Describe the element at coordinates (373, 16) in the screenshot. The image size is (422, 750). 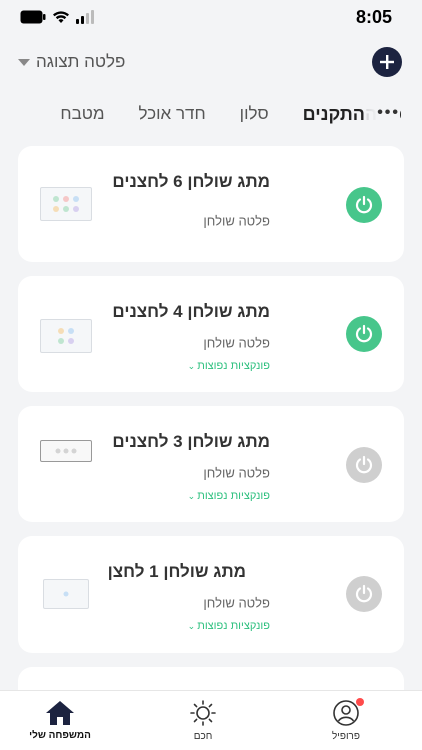
I see `status-time: 8:05` at that location.